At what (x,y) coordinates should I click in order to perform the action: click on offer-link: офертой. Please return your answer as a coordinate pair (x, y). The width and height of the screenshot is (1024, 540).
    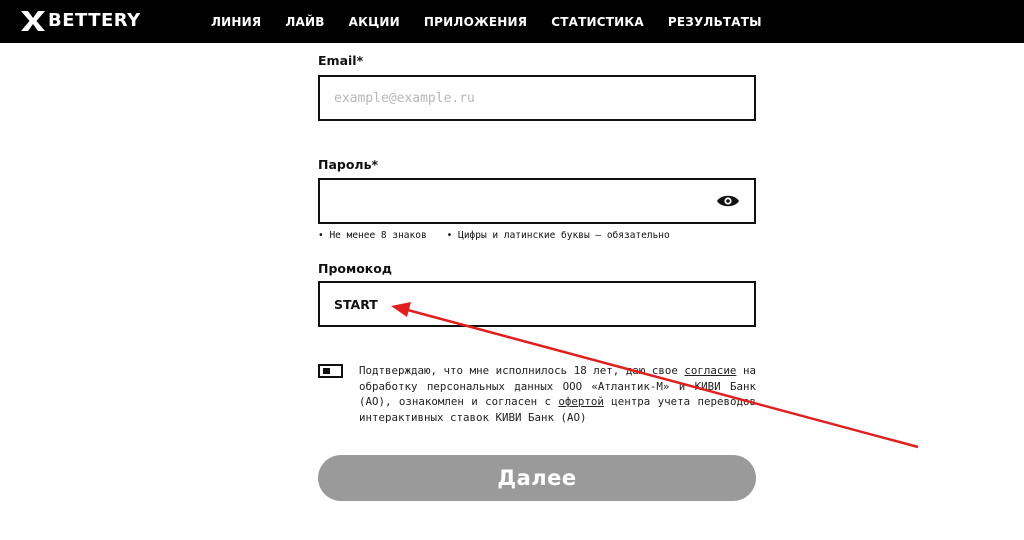
    Looking at the image, I should click on (581, 401).